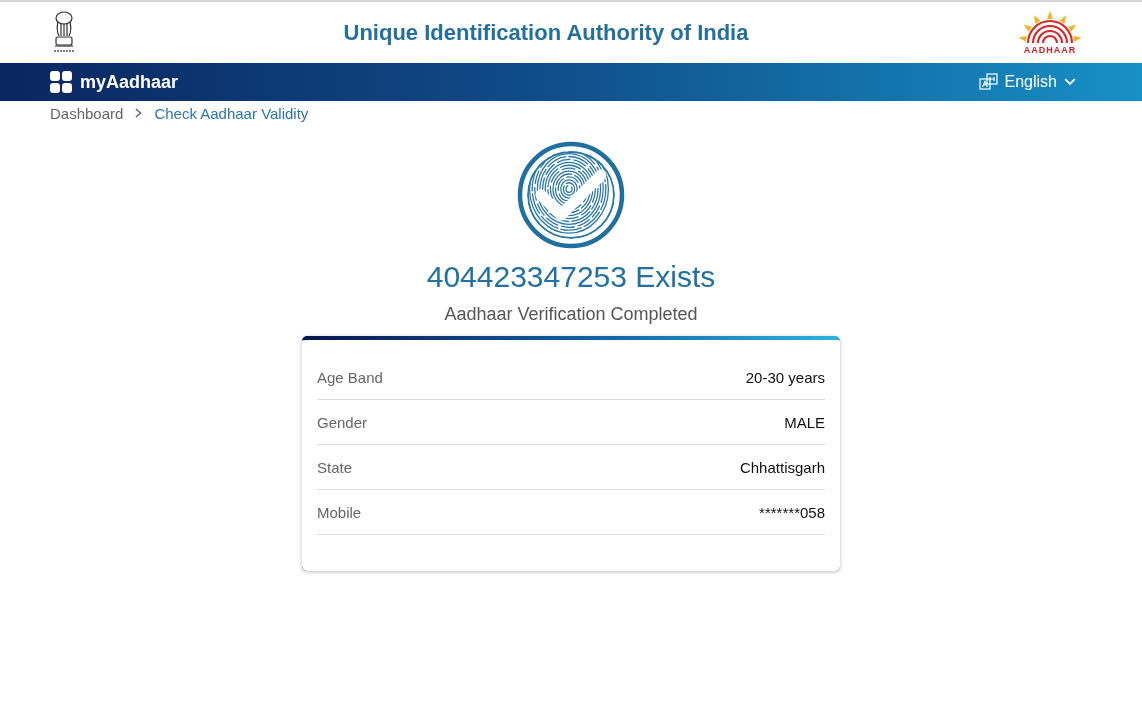 This screenshot has height=727, width=1142. What do you see at coordinates (782, 467) in the screenshot?
I see `detail-value: Chhattisgarh` at bounding box center [782, 467].